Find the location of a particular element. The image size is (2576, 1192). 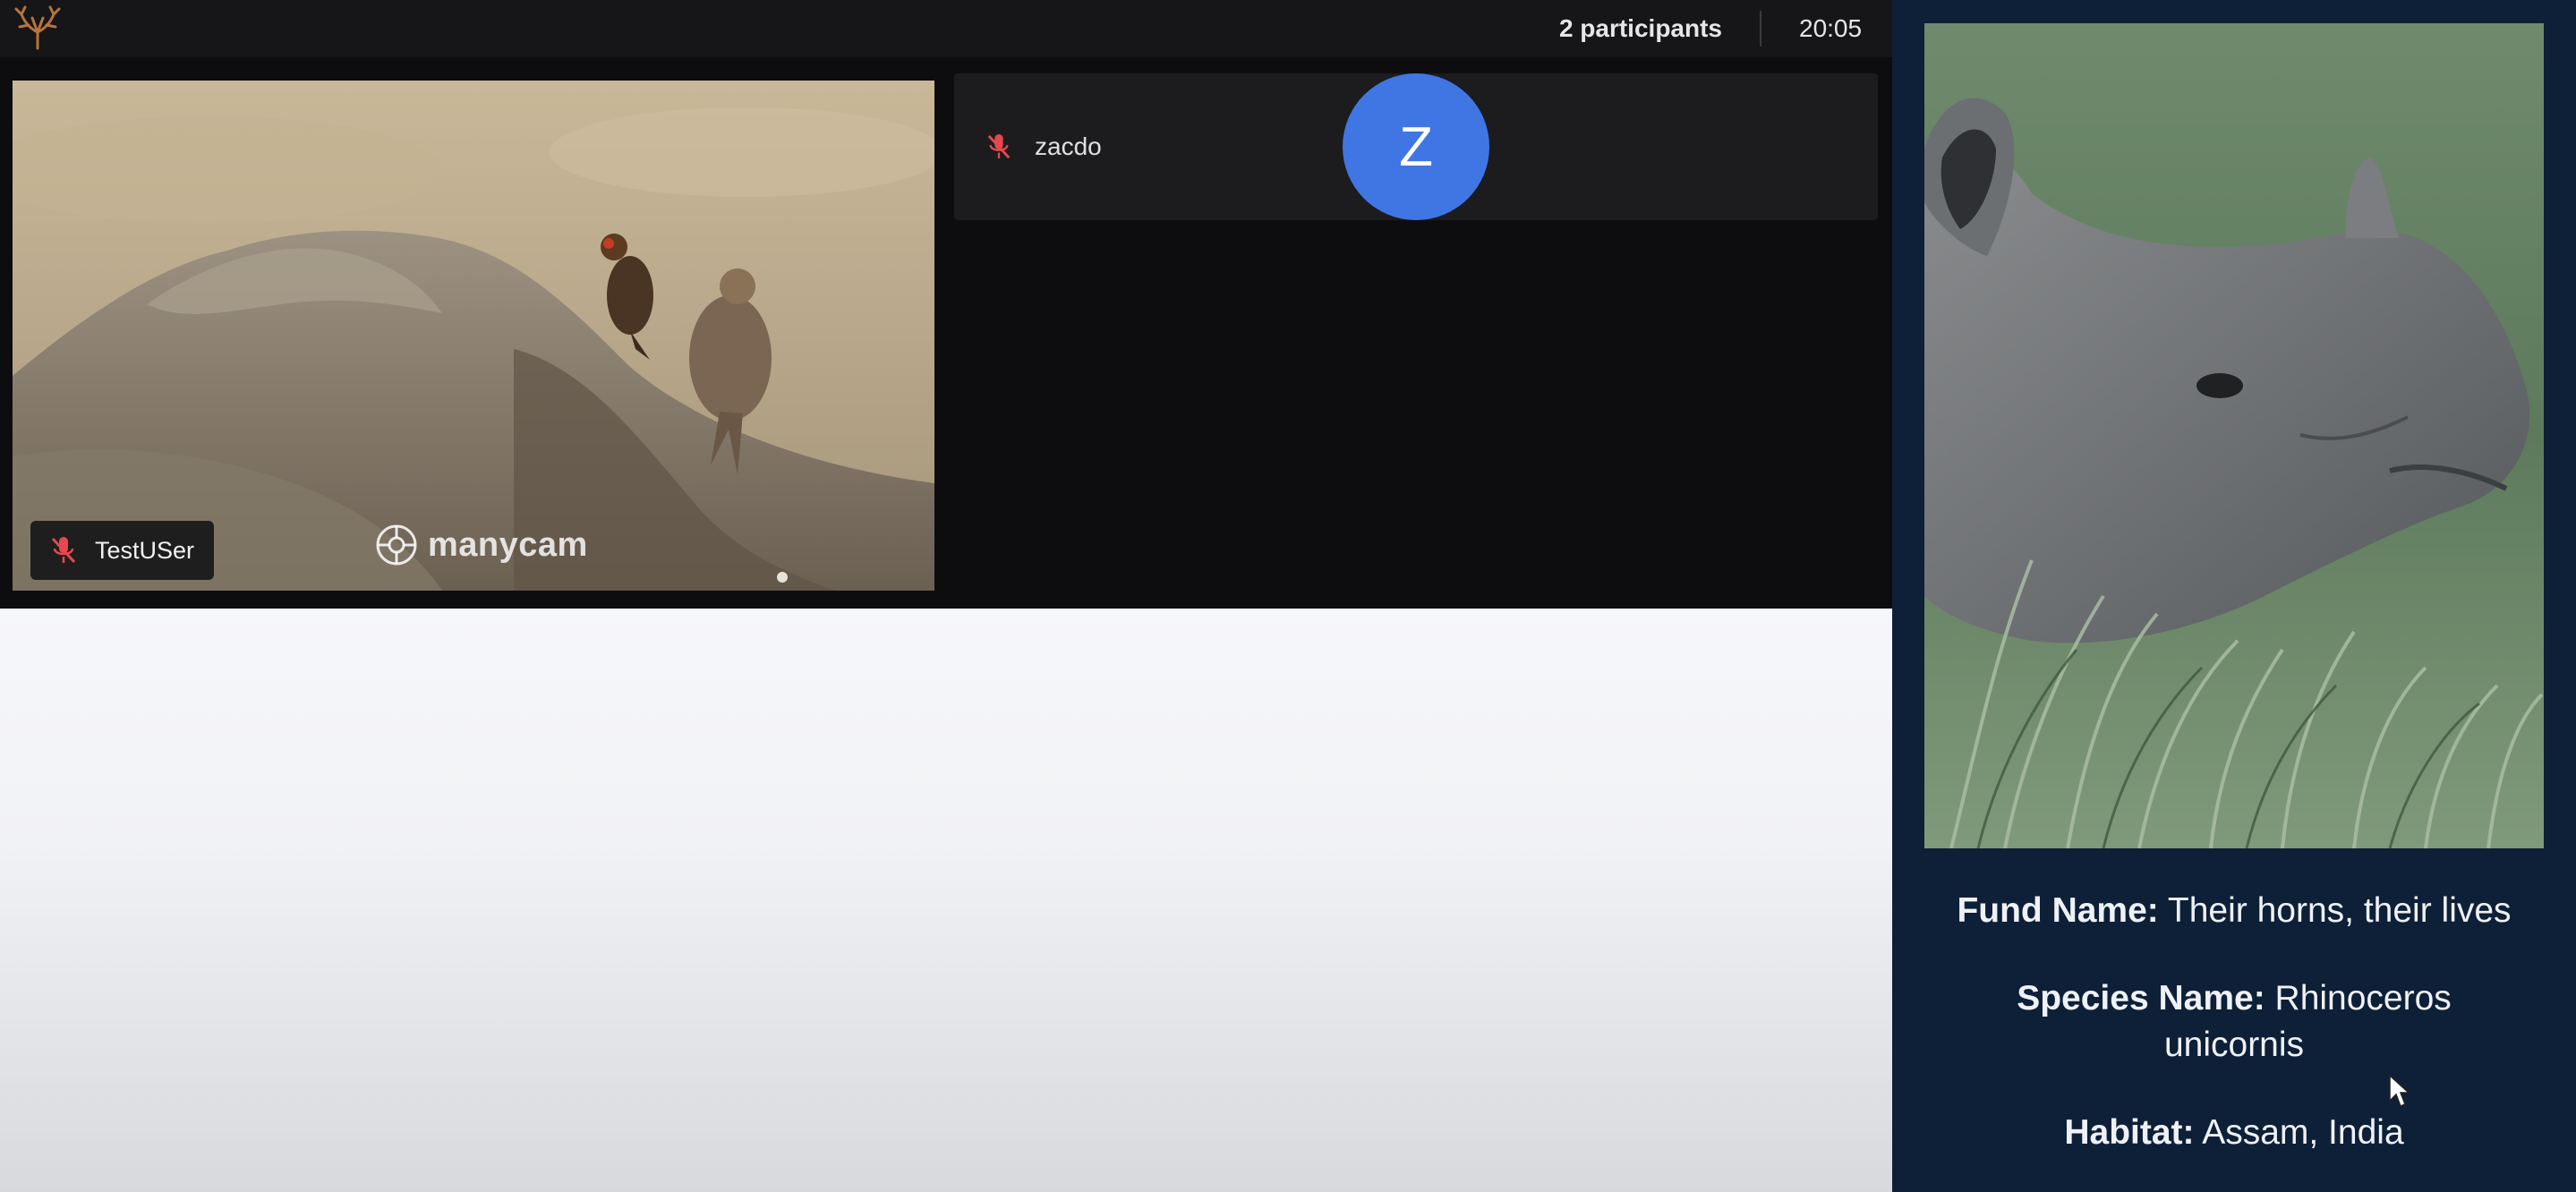

species-name-value: Rhinoceros is located at coordinates (2358, 998).